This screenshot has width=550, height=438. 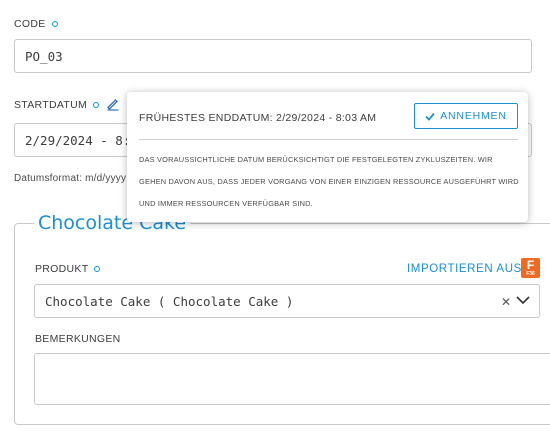 What do you see at coordinates (523, 300) in the screenshot?
I see `chevron-down-icon` at bounding box center [523, 300].